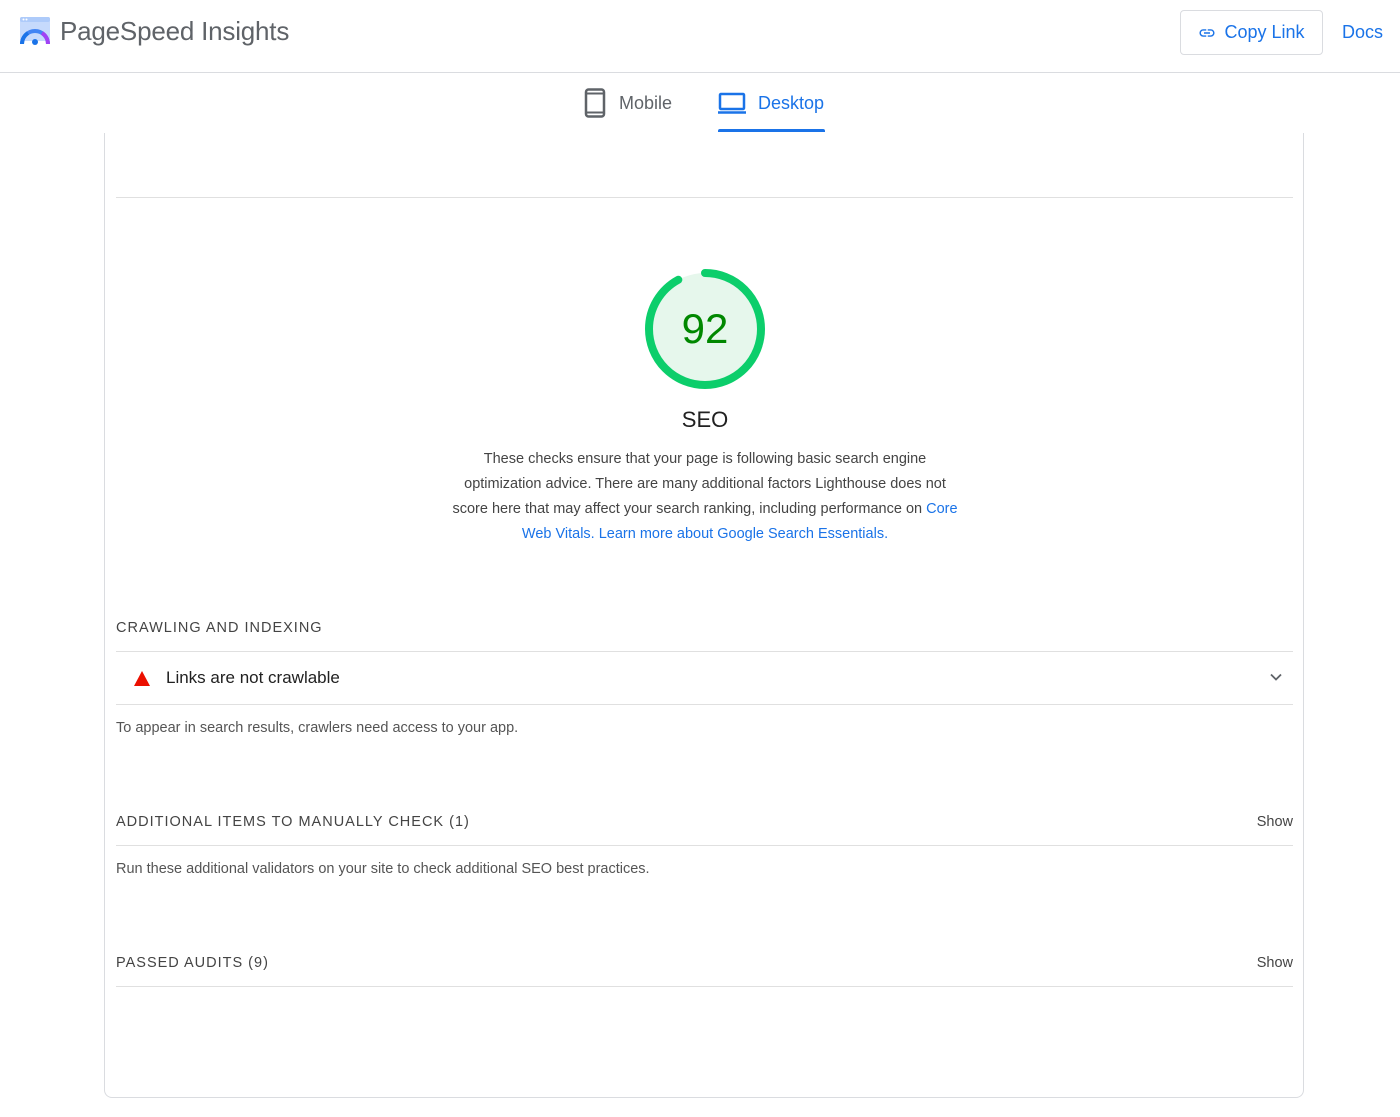  I want to click on warning-triangle-icon, so click(142, 678).